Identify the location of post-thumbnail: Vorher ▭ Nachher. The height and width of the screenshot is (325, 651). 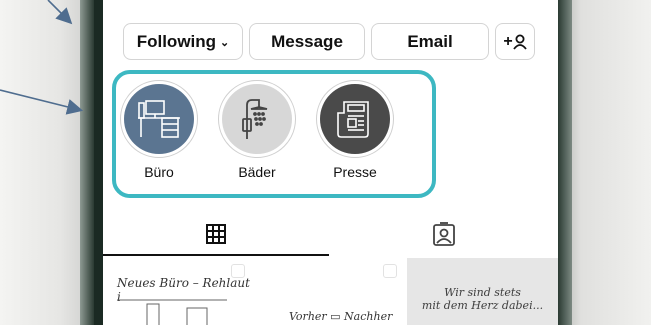
(330, 291).